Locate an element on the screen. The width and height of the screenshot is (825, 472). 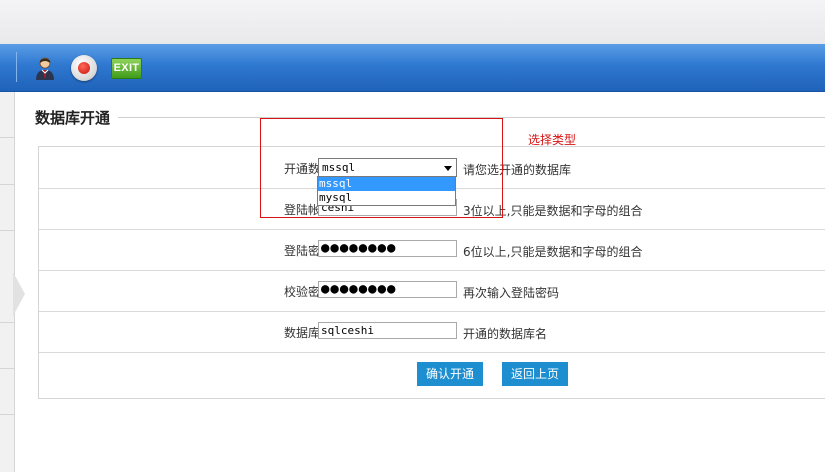
back-button: 返回上页 is located at coordinates (535, 374).